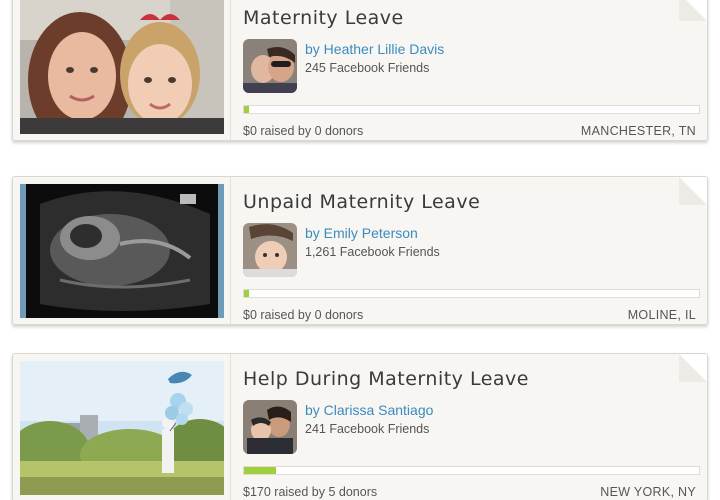  I want to click on campaign-title: Unpaid Maternity Leave, so click(361, 202).